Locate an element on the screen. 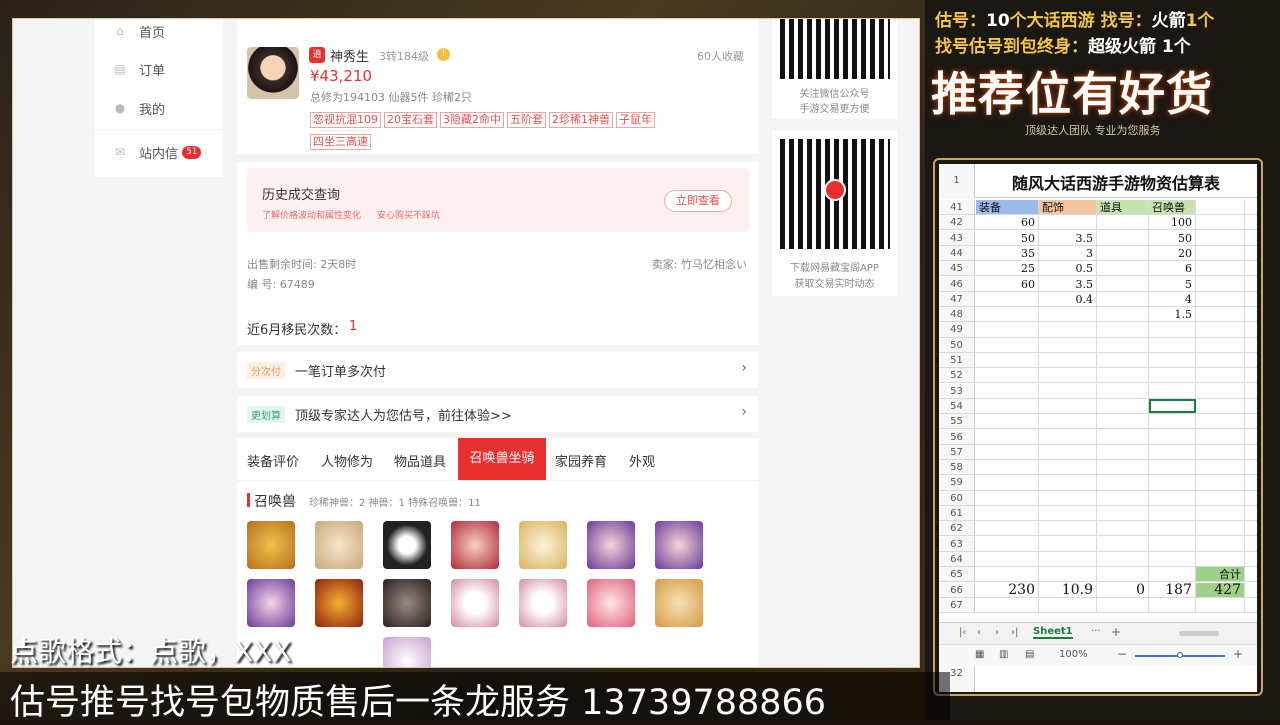 This screenshot has height=725, width=1280. sidebar-item-messages: ✉ 站内信 51 is located at coordinates (157, 152).